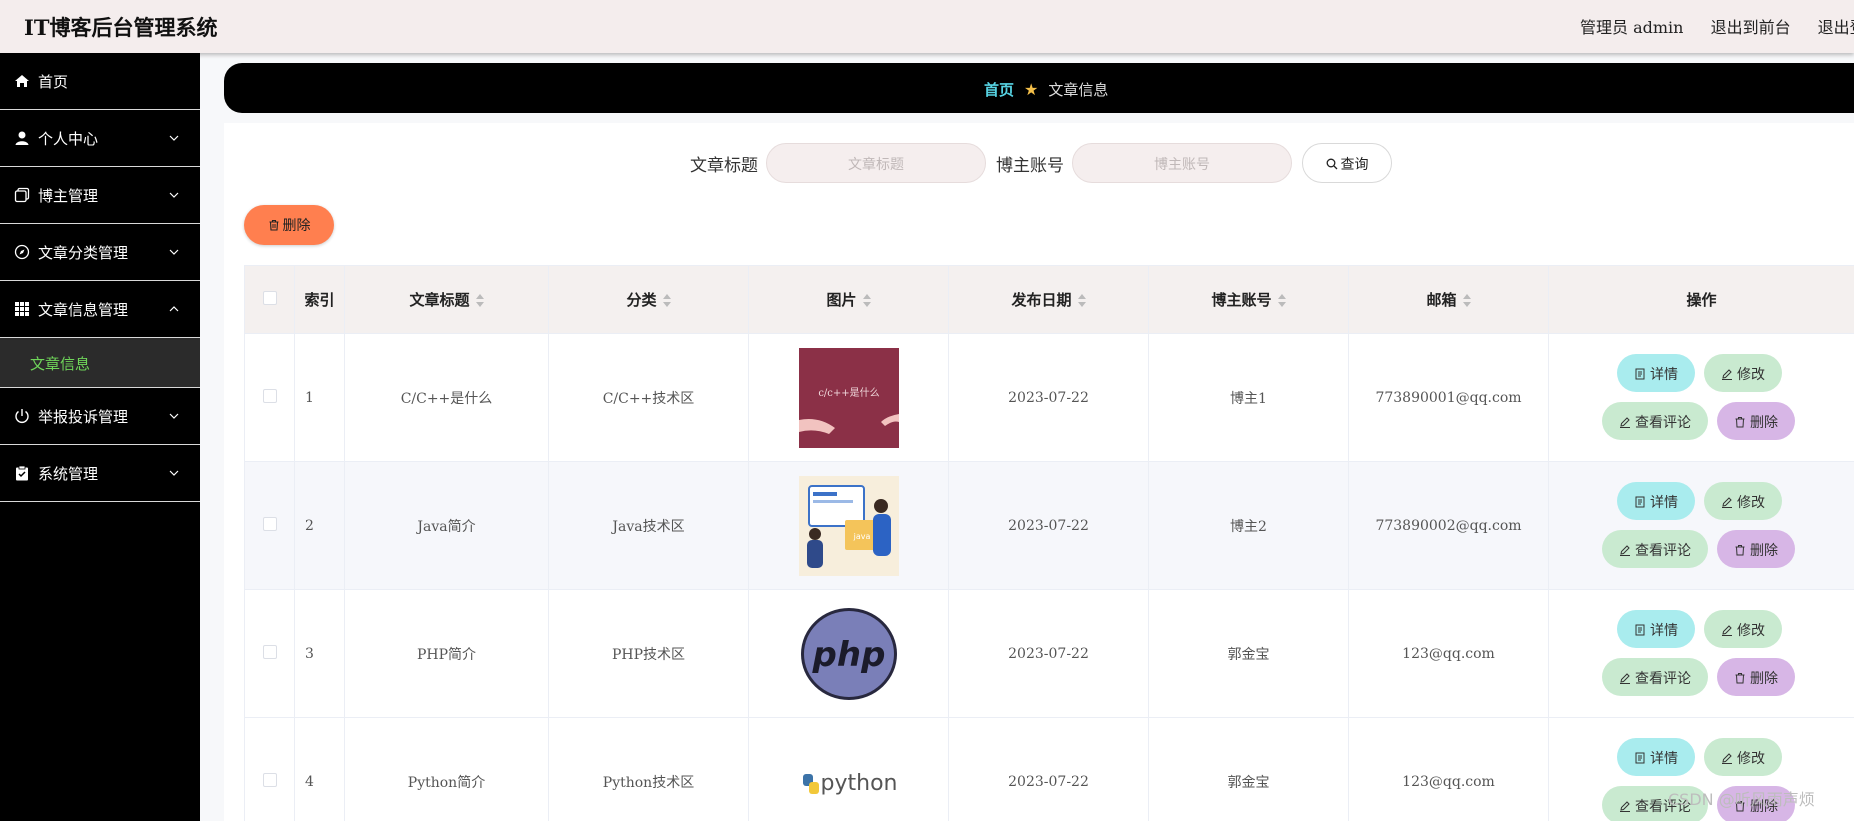 This screenshot has width=1854, height=821. I want to click on sidebar-subitem-article-info: 文章信息, so click(100, 363).